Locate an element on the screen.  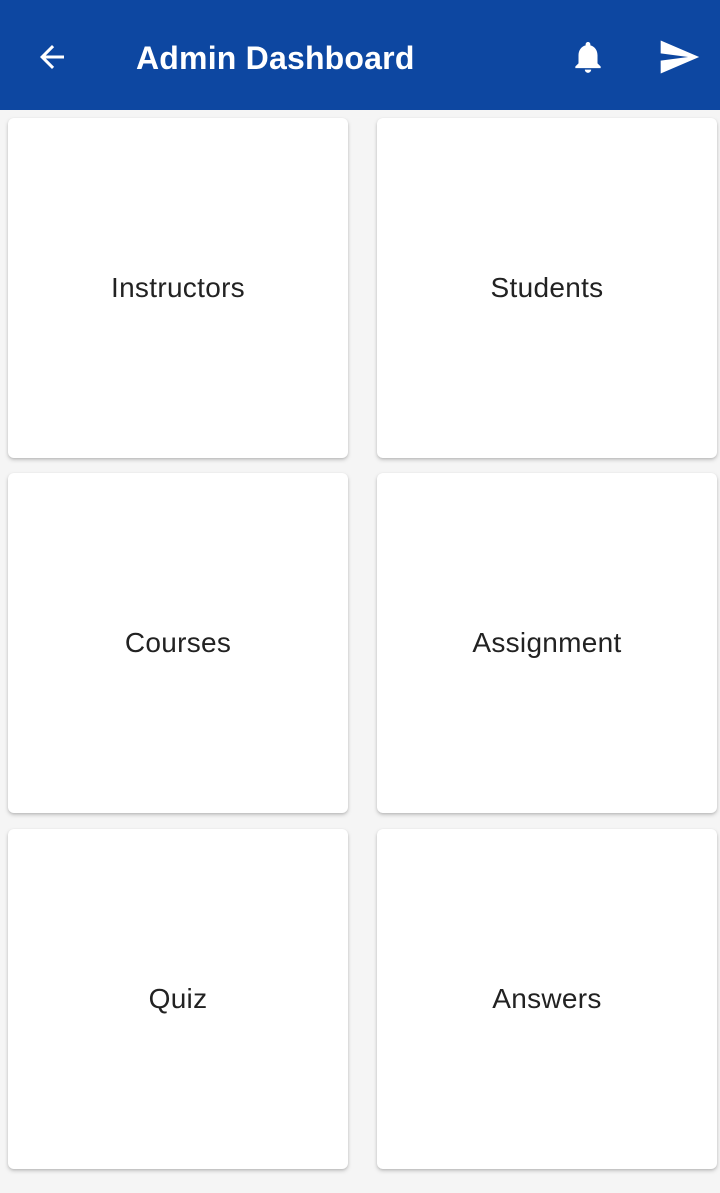
tile-label: Answers is located at coordinates (547, 998).